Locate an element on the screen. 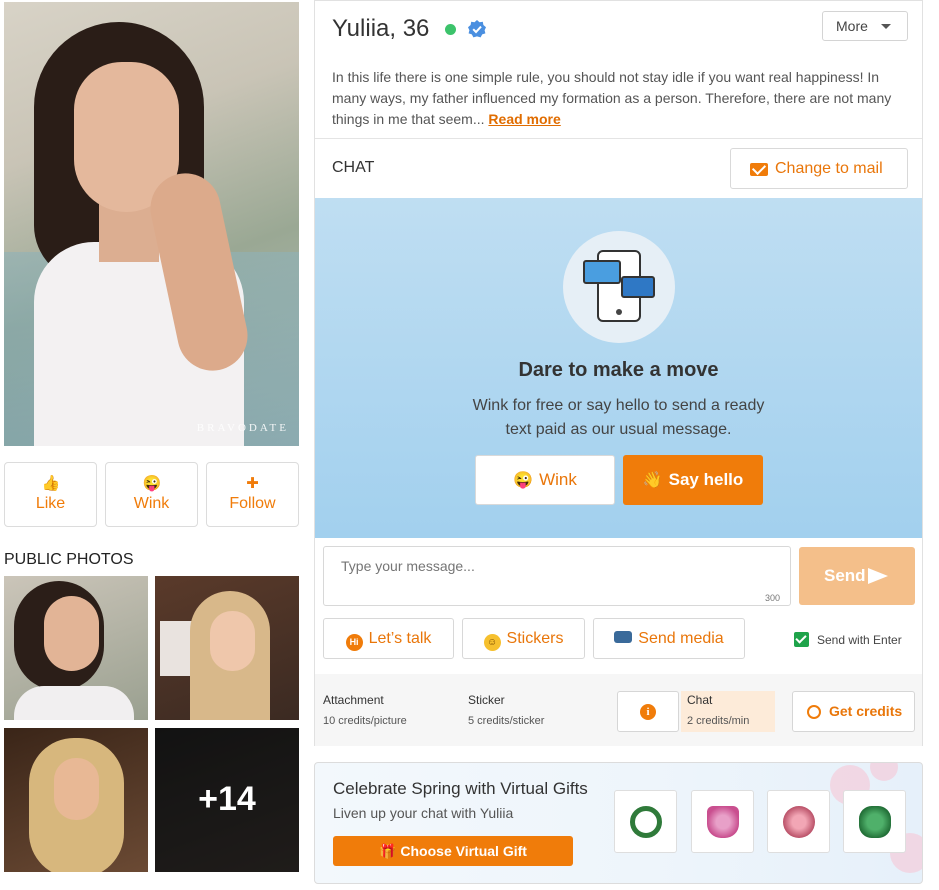  divider is located at coordinates (618, 138).